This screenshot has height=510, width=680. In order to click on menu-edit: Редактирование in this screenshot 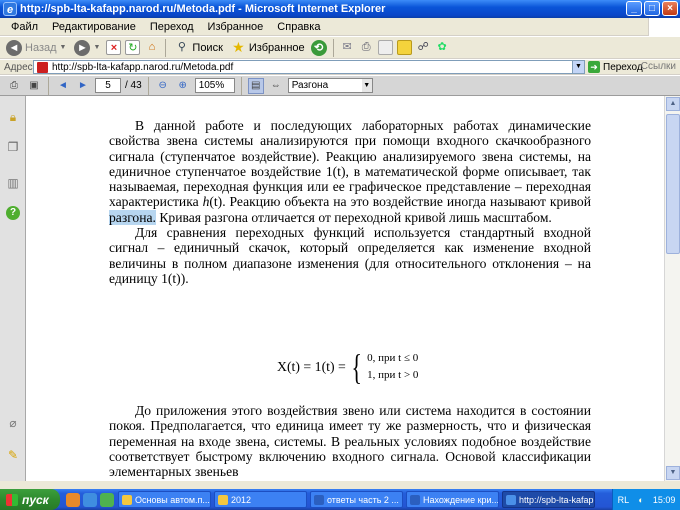, I will do `click(94, 27)`.